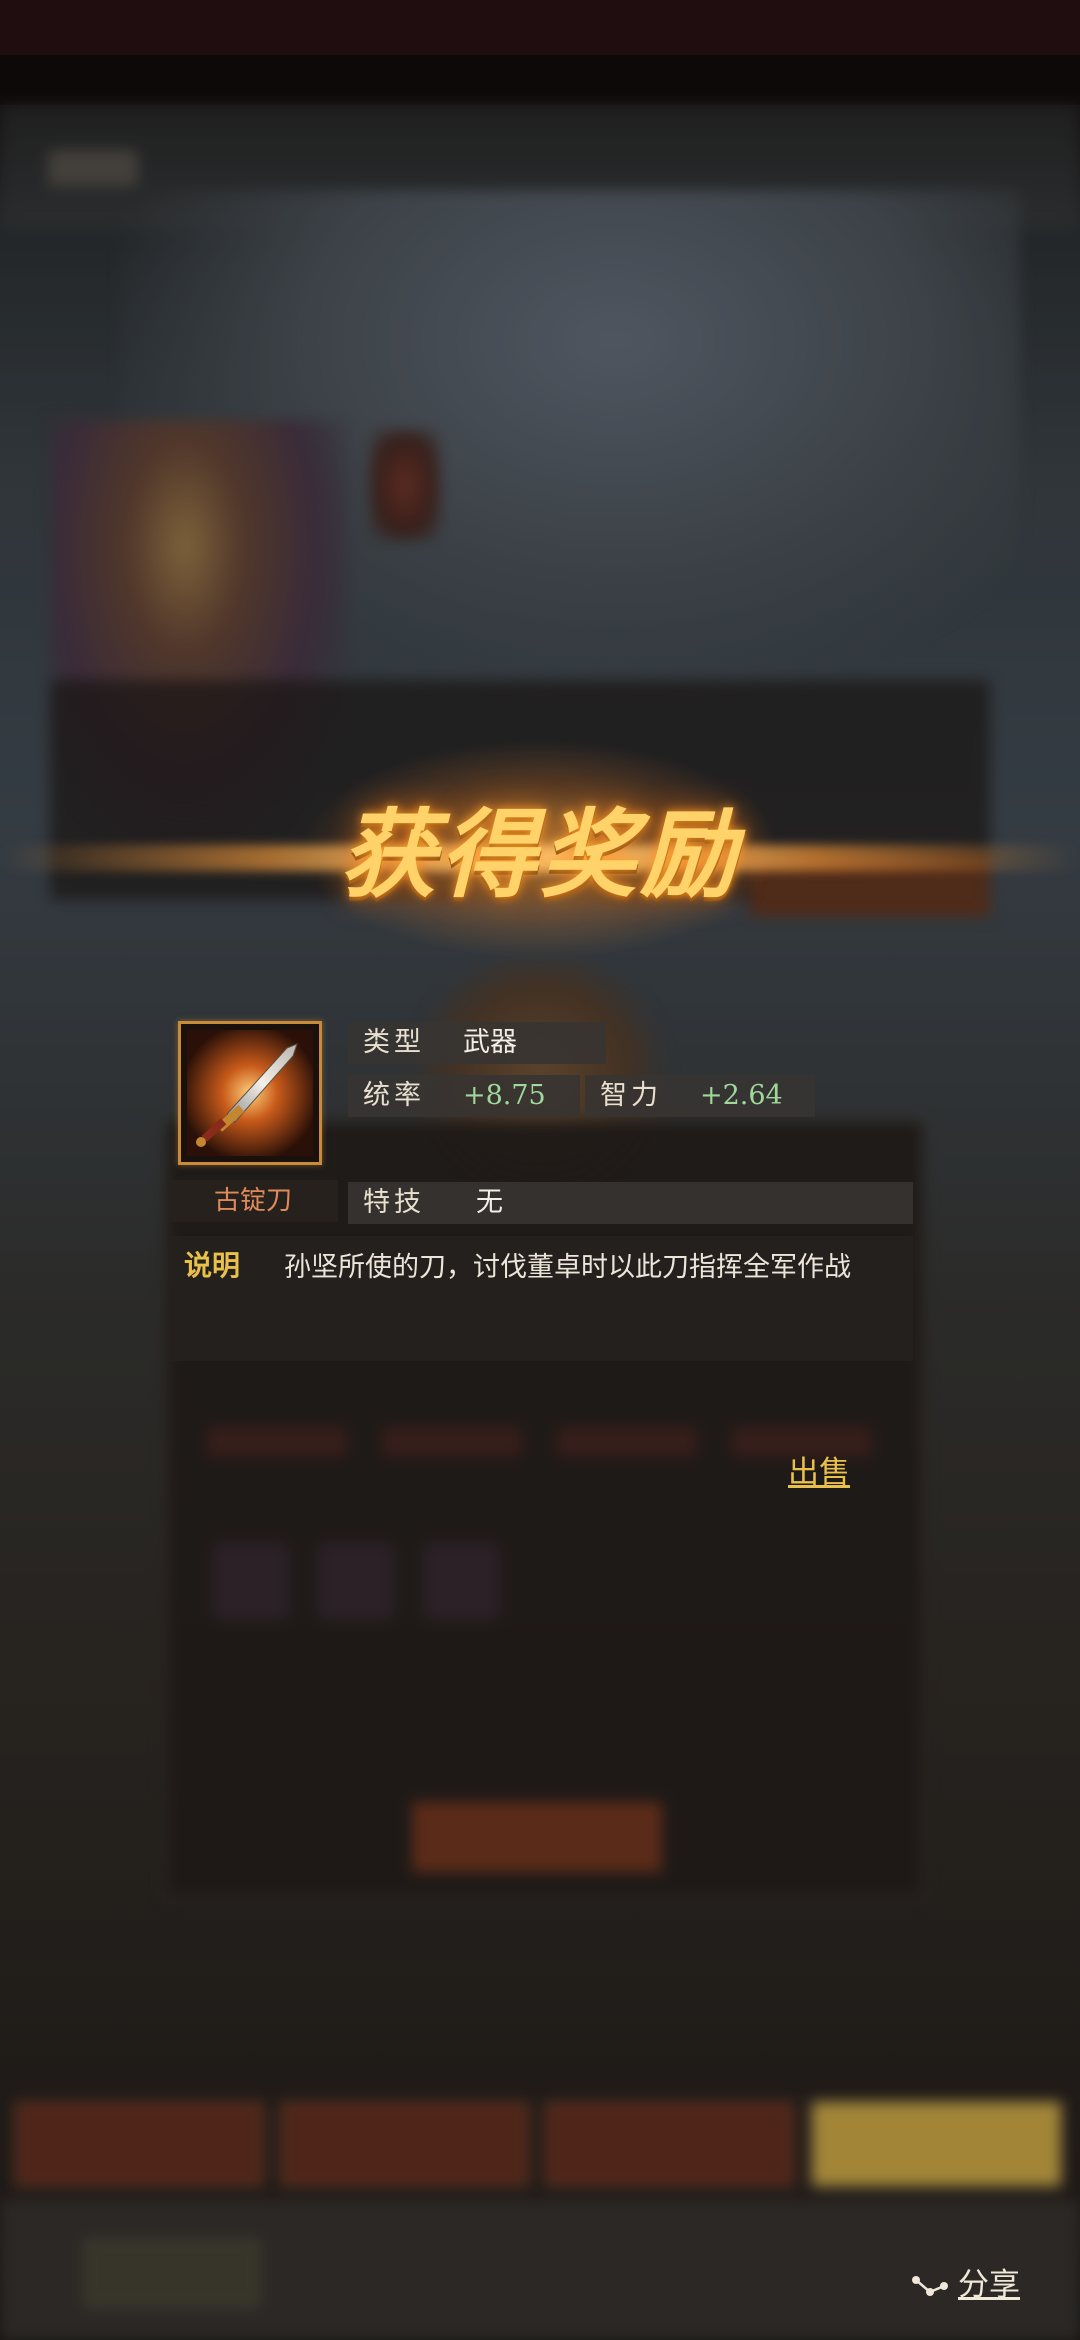 This screenshot has width=1080, height=2340. Describe the element at coordinates (394, 1202) in the screenshot. I see `item-skill-label: 特技` at that location.